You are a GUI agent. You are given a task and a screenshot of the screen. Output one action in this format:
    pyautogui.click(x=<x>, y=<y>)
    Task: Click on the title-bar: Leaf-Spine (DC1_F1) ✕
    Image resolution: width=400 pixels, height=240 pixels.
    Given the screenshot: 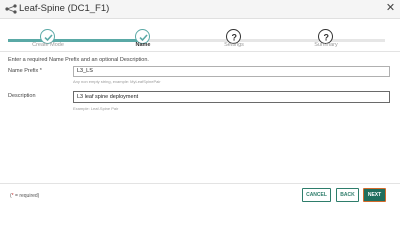 What is the action you would take?
    pyautogui.click(x=200, y=9)
    